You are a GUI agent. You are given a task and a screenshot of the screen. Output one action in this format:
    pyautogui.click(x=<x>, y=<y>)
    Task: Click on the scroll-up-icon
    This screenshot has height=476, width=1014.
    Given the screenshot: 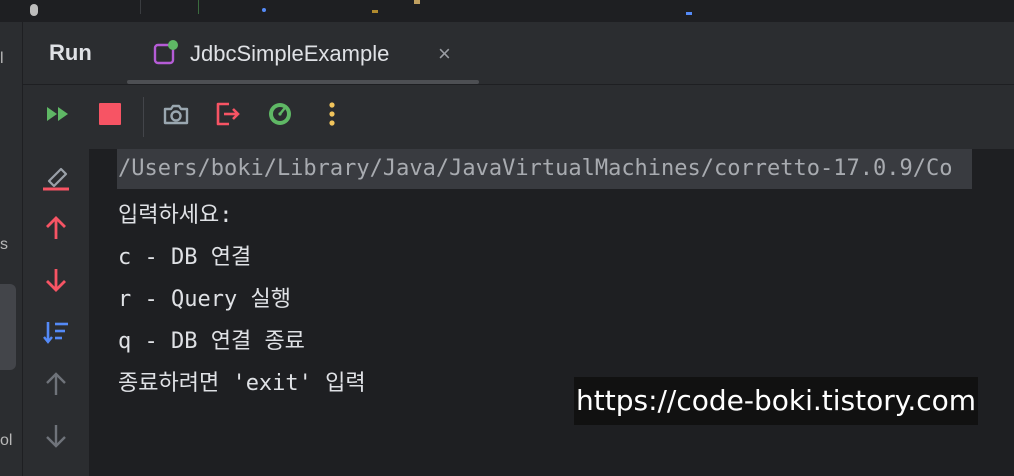 What is the action you would take?
    pyautogui.click(x=56, y=386)
    